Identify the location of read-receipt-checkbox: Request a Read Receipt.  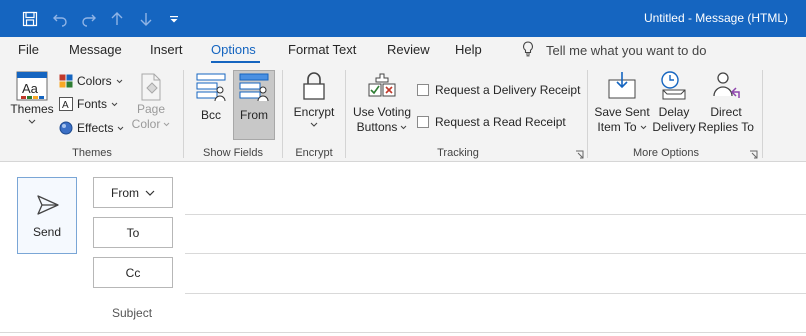
(491, 122).